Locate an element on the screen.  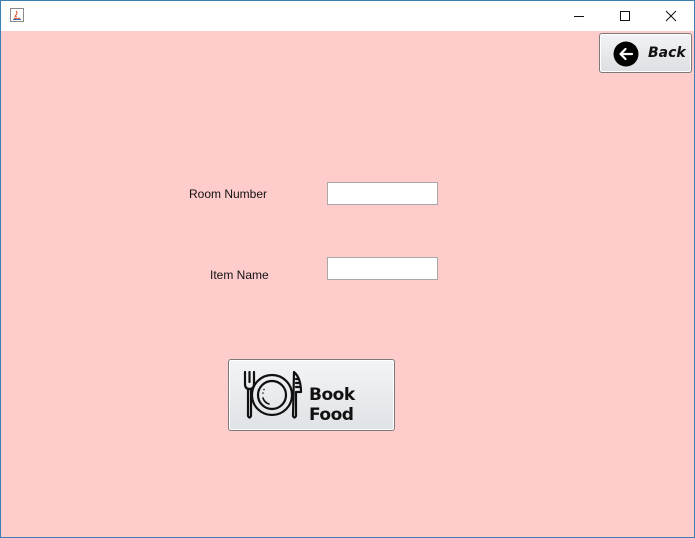
book-food-button: Book Food is located at coordinates (311, 395).